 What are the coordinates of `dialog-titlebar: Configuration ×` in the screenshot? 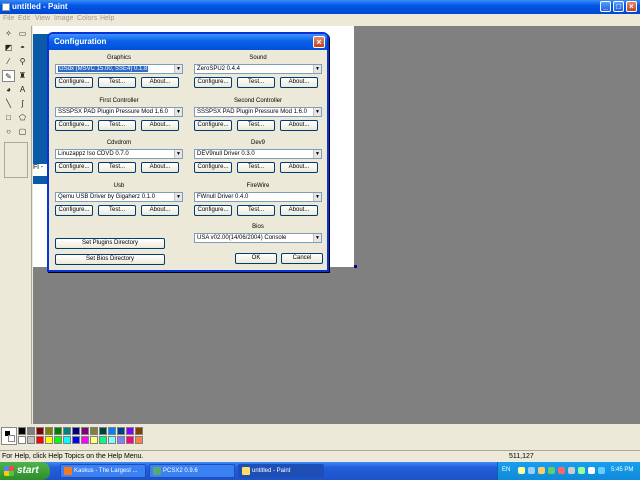 It's located at (188, 42).